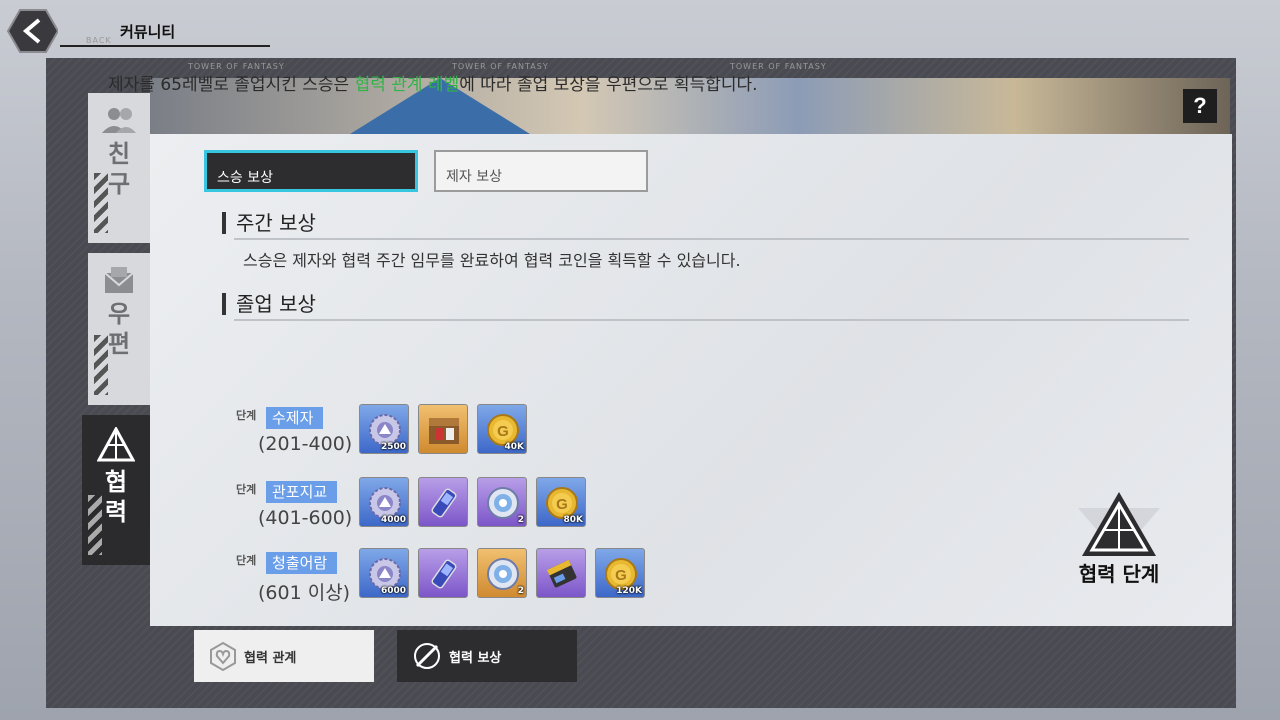  What do you see at coordinates (407, 85) in the screenshot?
I see `notice-highlight: 협력 관계 레벨` at bounding box center [407, 85].